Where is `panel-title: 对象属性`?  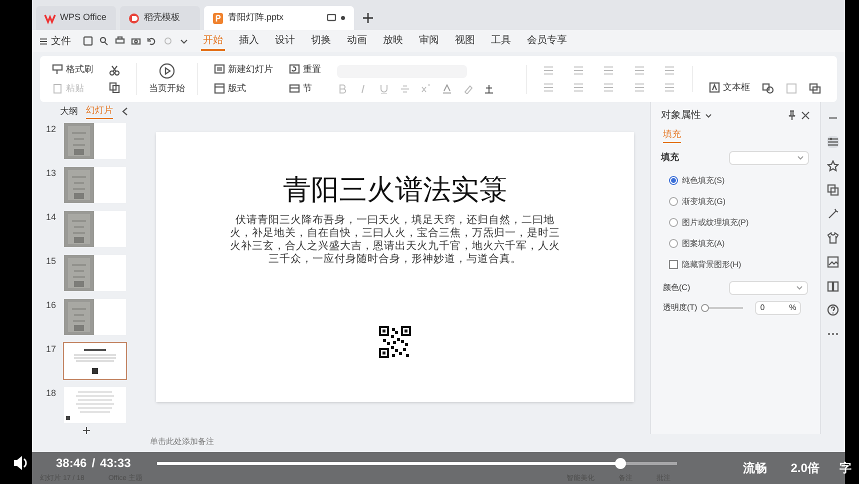 panel-title: 对象属性 is located at coordinates (681, 115).